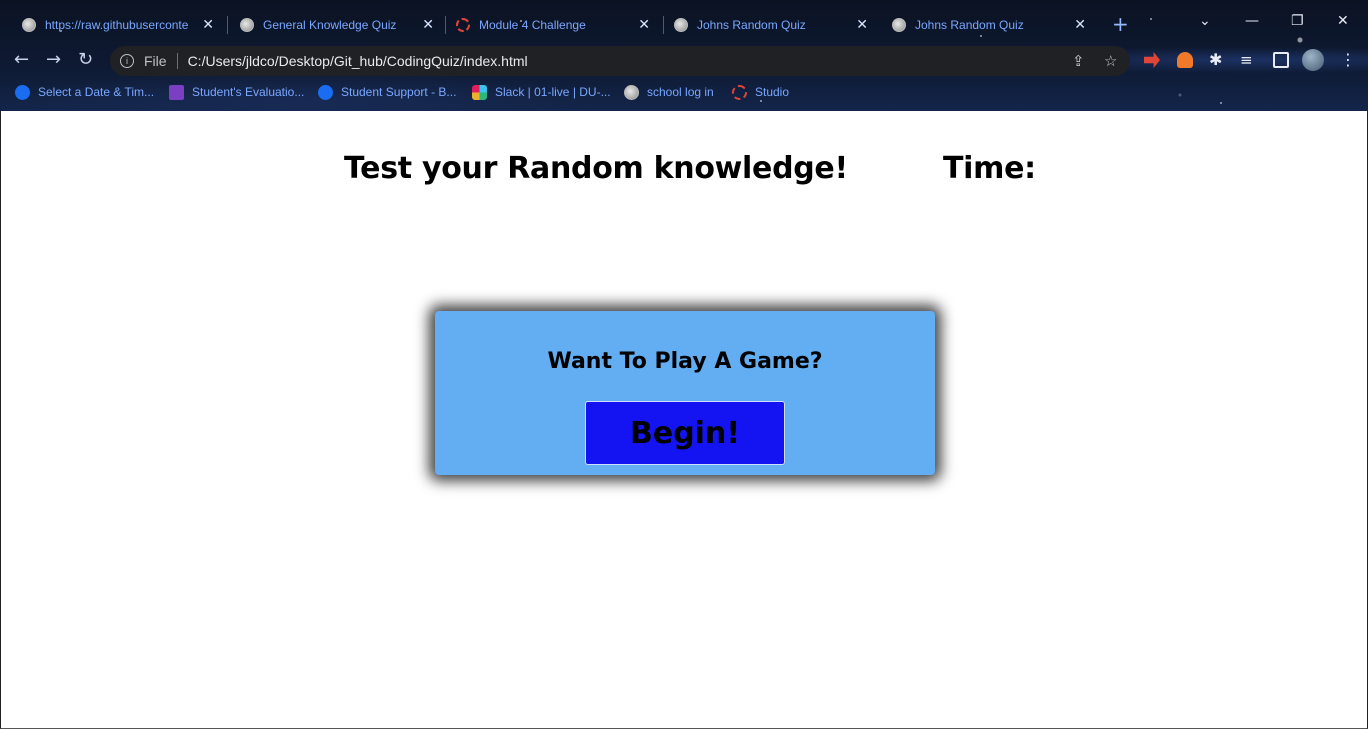  I want to click on minimize-icon: —, so click(1252, 21).